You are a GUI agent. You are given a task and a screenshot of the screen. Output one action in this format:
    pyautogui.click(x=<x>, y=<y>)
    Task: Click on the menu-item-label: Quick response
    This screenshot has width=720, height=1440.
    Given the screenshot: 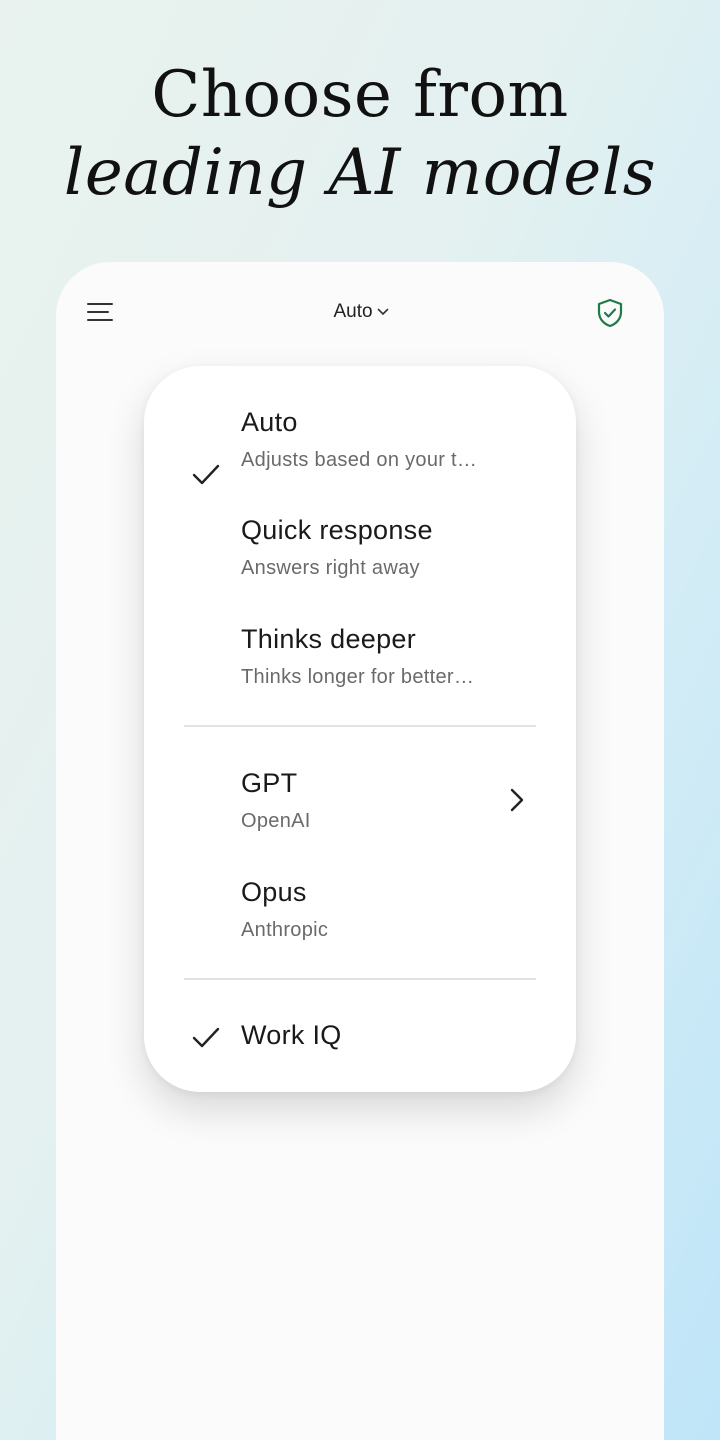 What is the action you would take?
    pyautogui.click(x=337, y=530)
    